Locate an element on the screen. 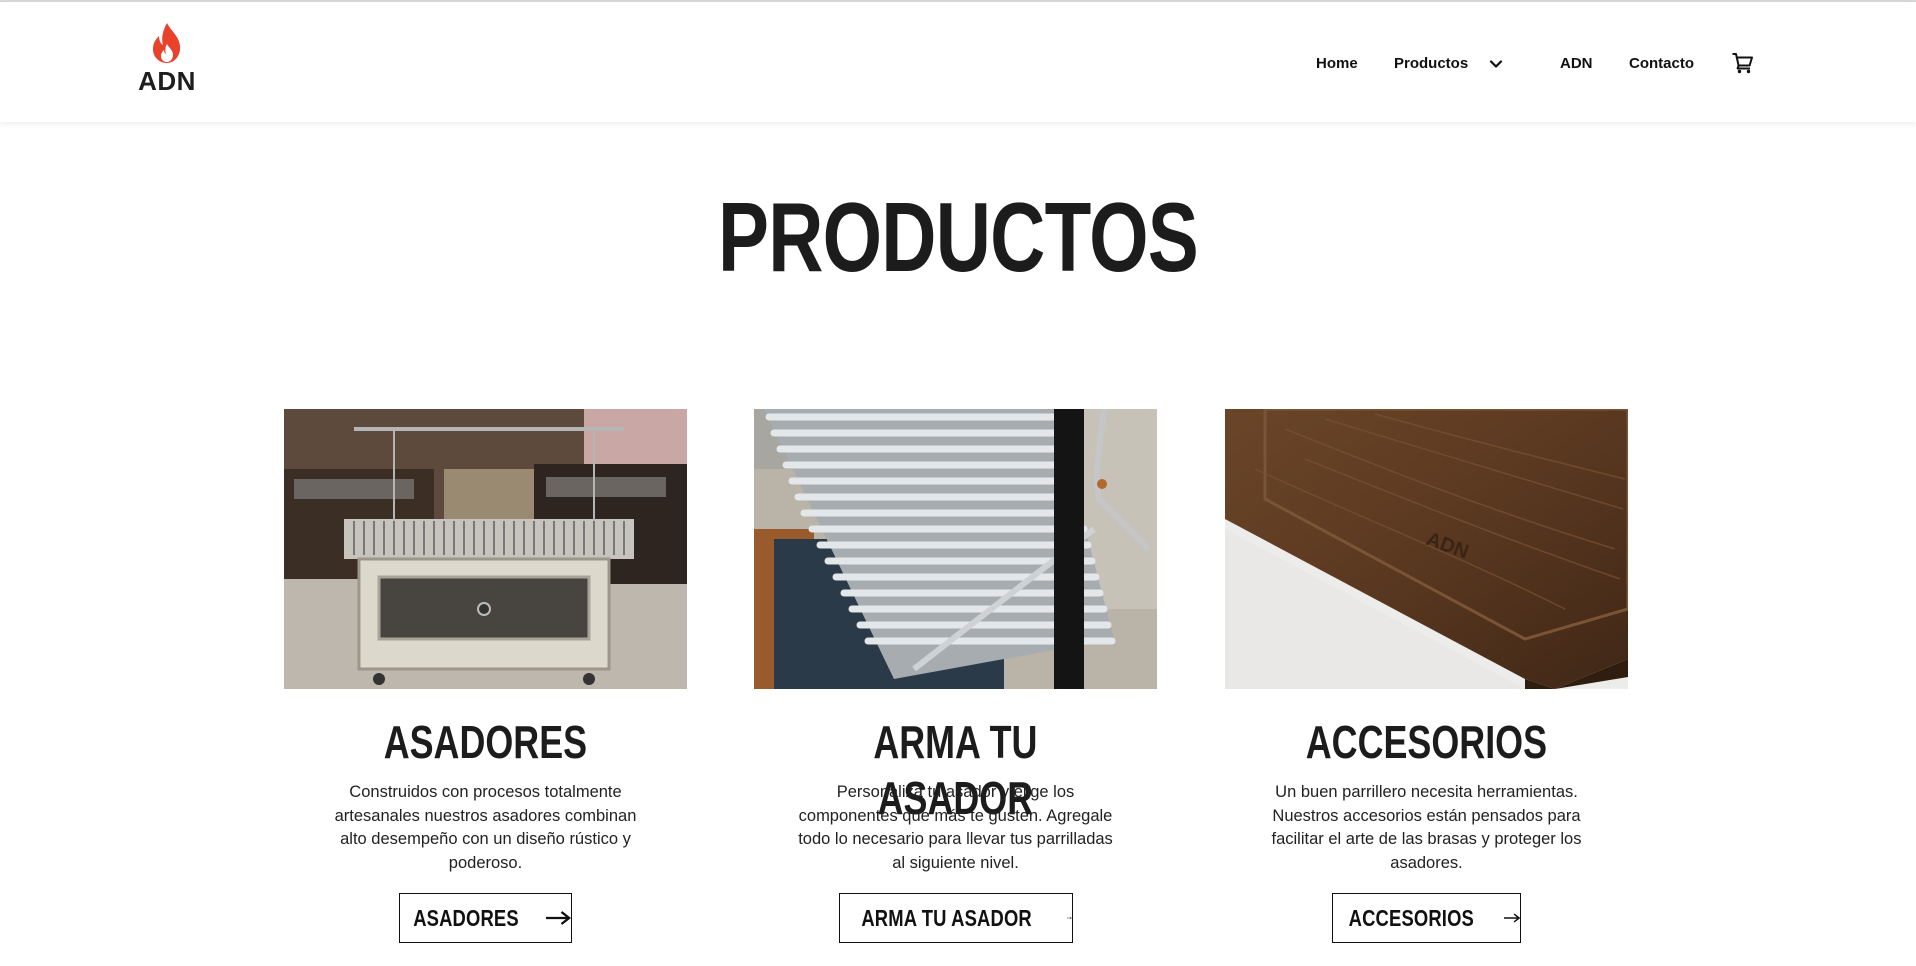 The image size is (1916, 966). accesorios-button: ACCESORIOS is located at coordinates (1426, 918).